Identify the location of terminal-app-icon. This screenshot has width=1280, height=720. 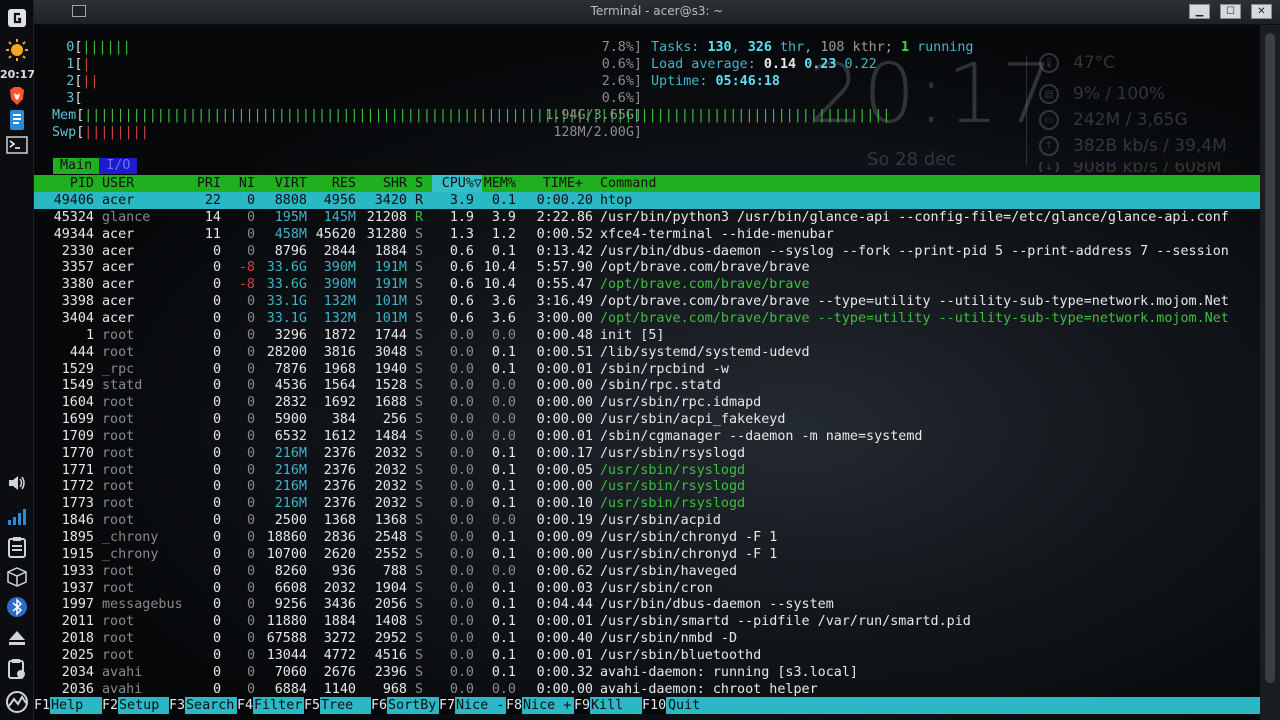
(17, 145).